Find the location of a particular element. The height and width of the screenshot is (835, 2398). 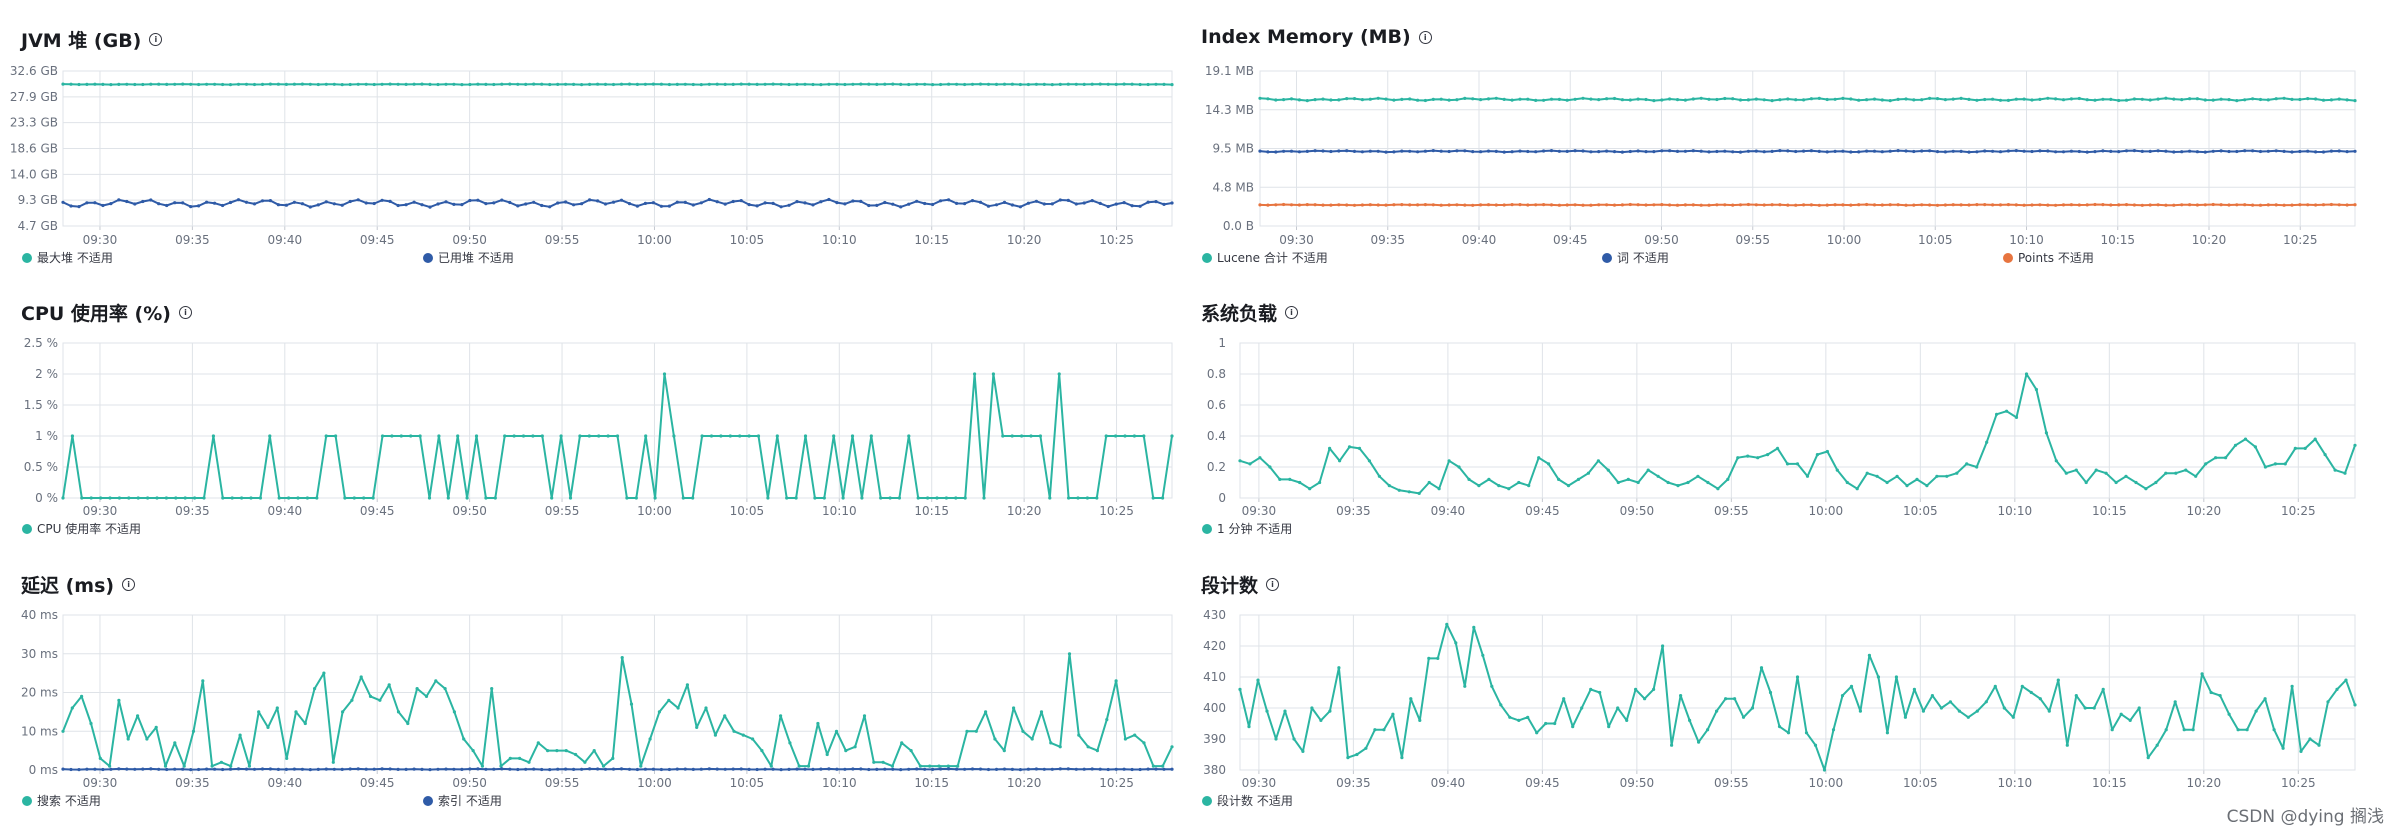

x-tick-label: 09:55 is located at coordinates (1731, 783).